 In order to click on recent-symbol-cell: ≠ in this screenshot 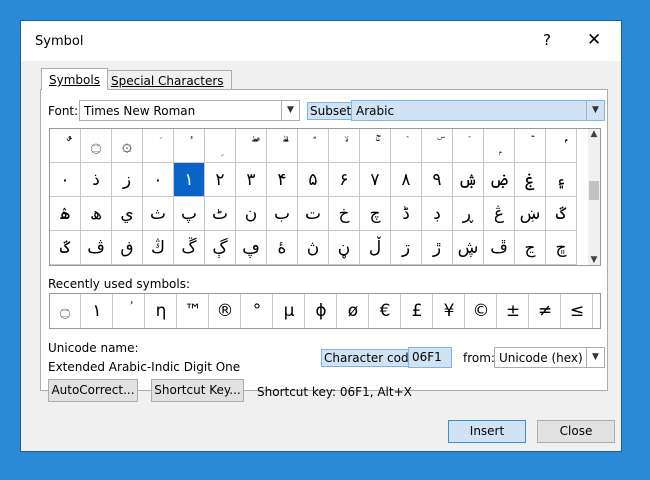, I will do `click(545, 311)`.